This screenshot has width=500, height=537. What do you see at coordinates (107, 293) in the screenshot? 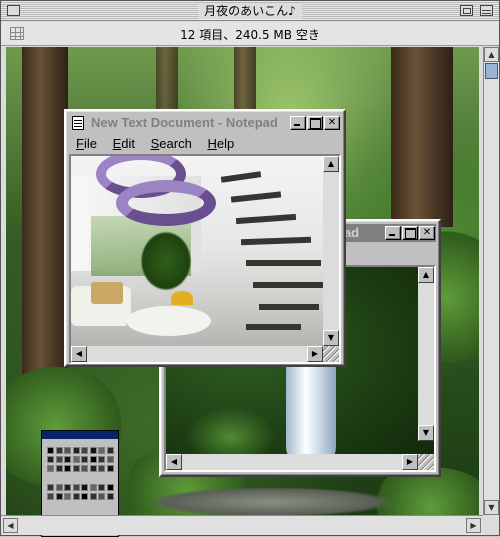
I see `handbag` at bounding box center [107, 293].